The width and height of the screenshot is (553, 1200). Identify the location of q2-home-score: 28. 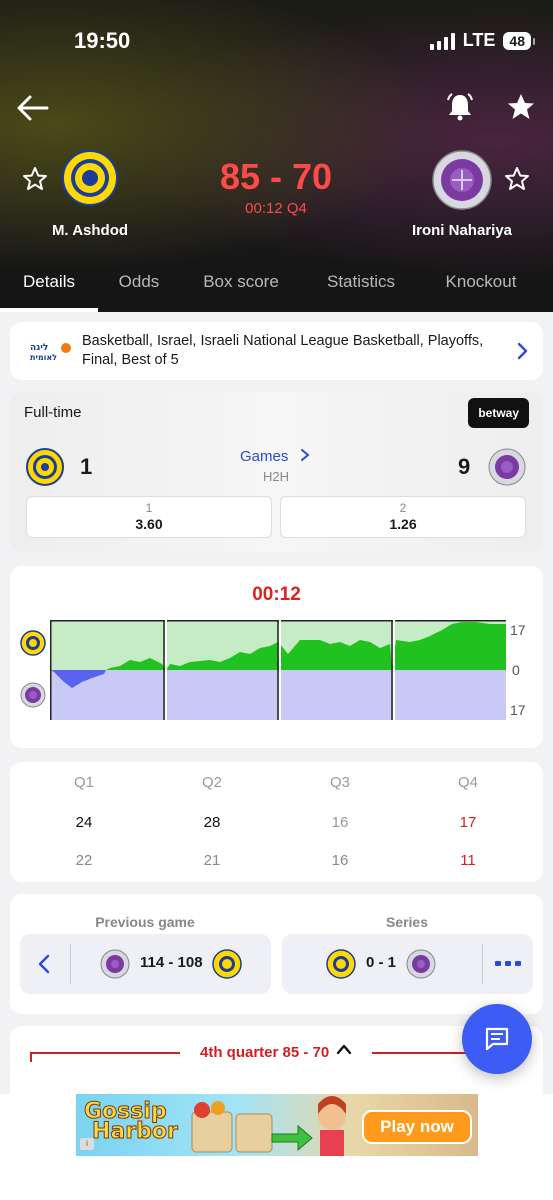
(212, 822).